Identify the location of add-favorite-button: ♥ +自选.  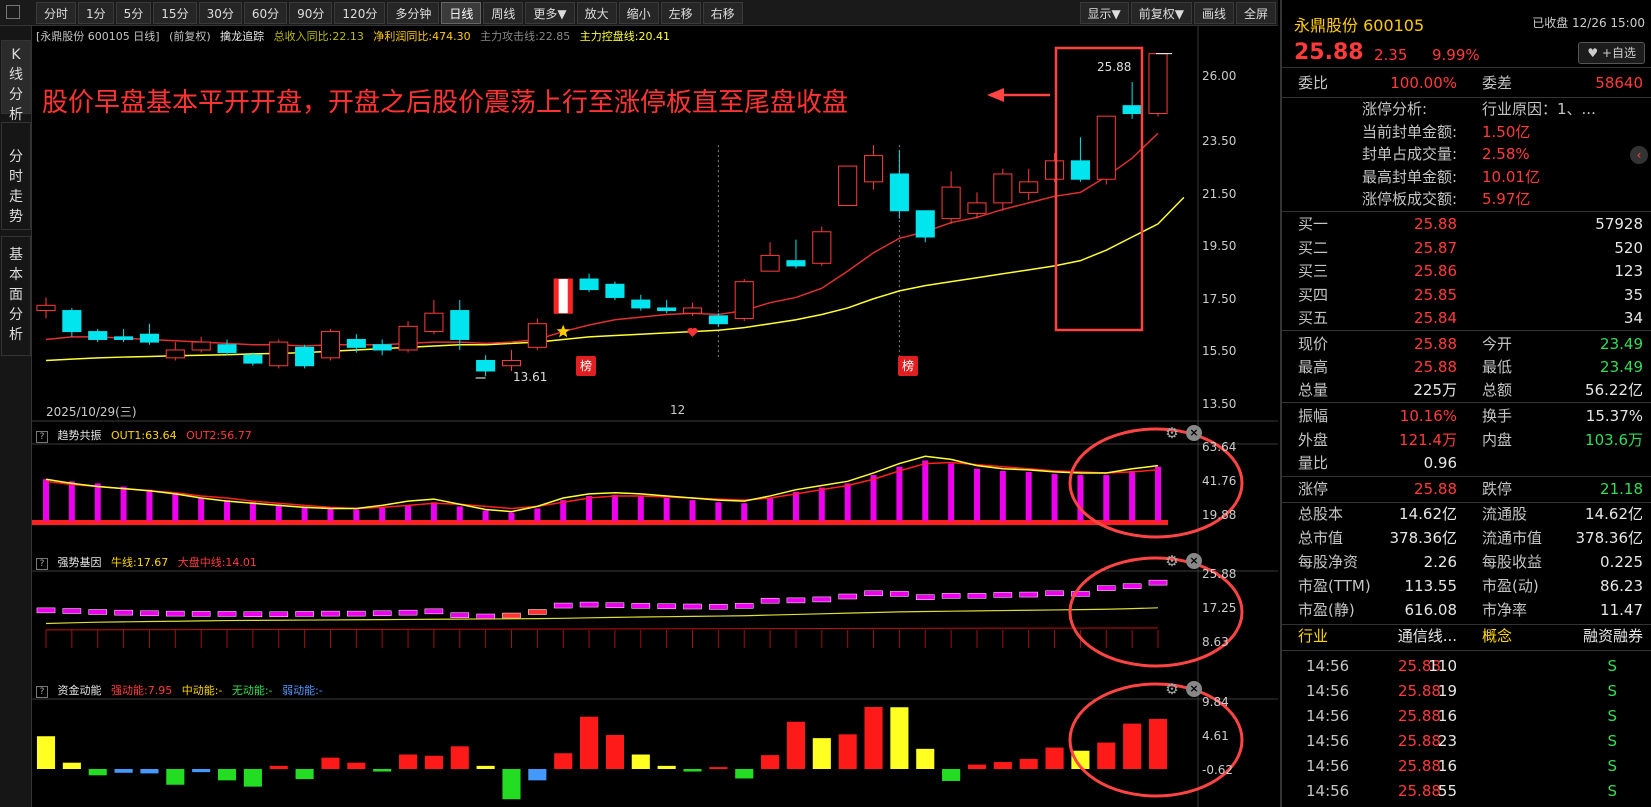
(1611, 53).